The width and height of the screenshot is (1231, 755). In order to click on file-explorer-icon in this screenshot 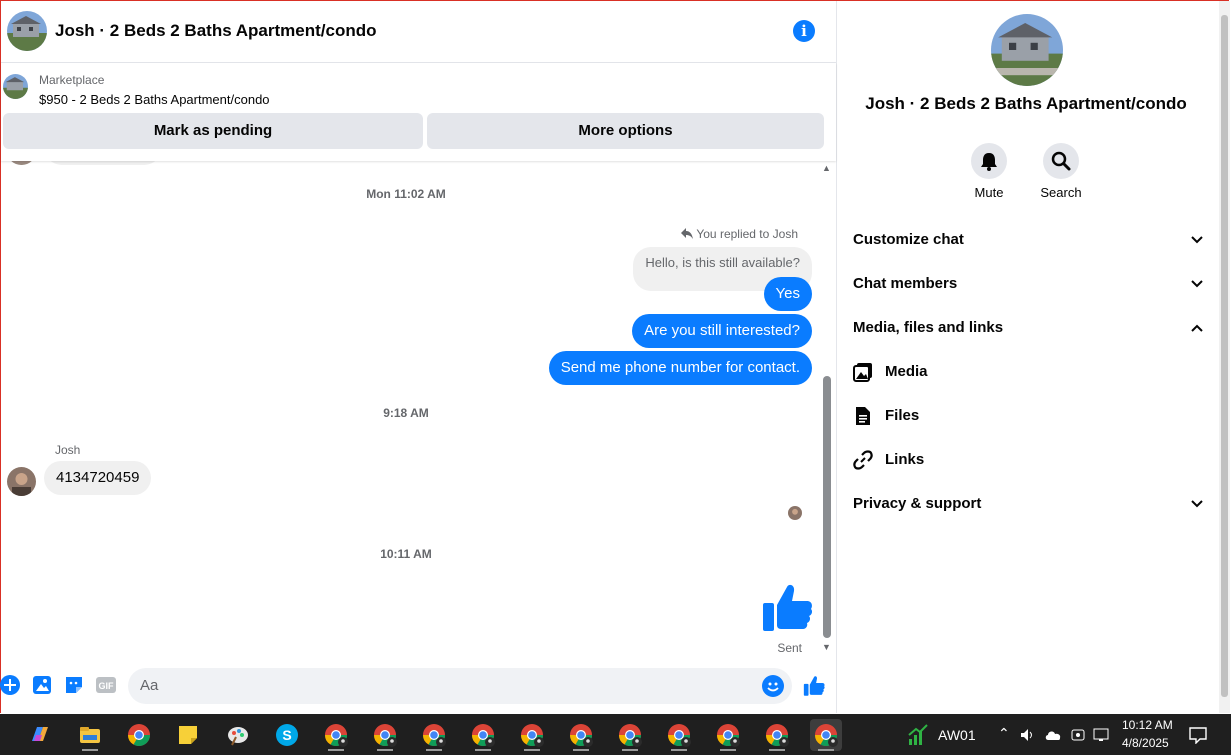, I will do `click(90, 735)`.